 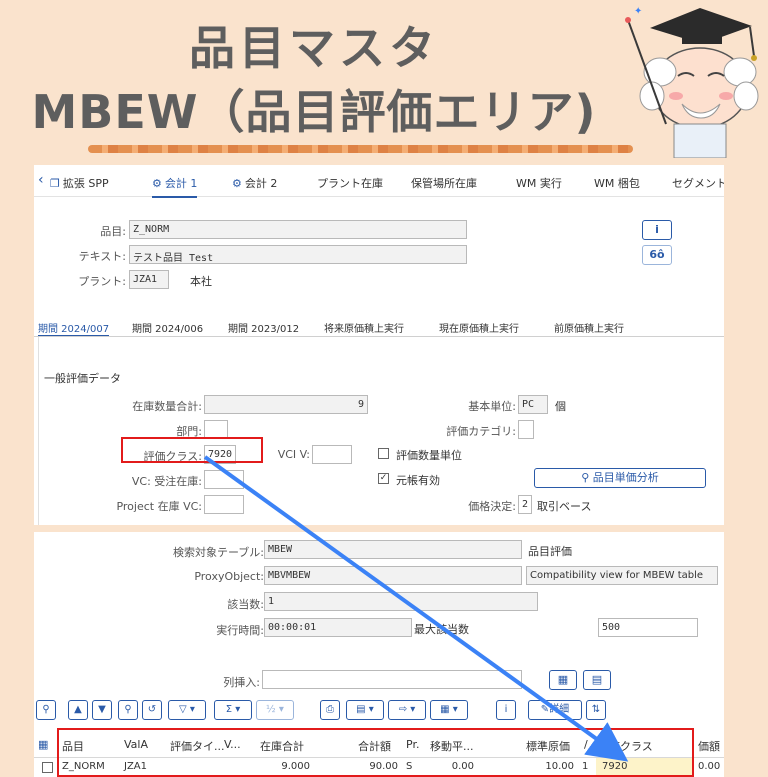 What do you see at coordinates (128, 710) in the screenshot?
I see `search-icon: ⚲` at bounding box center [128, 710].